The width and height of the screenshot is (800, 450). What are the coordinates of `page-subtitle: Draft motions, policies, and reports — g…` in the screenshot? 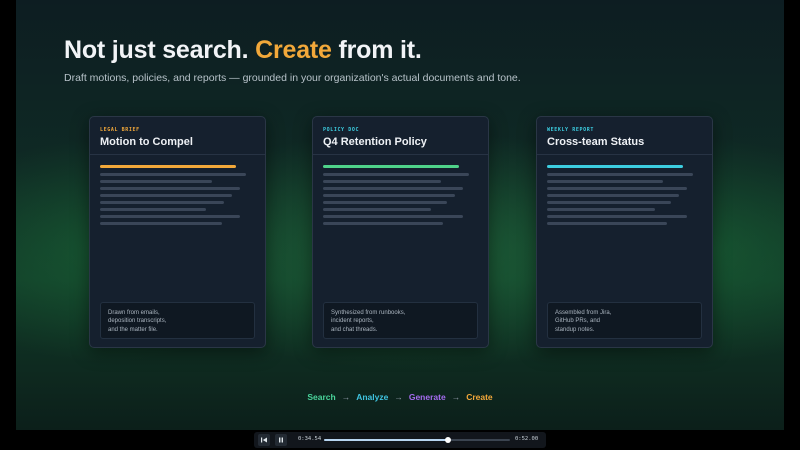 It's located at (292, 78).